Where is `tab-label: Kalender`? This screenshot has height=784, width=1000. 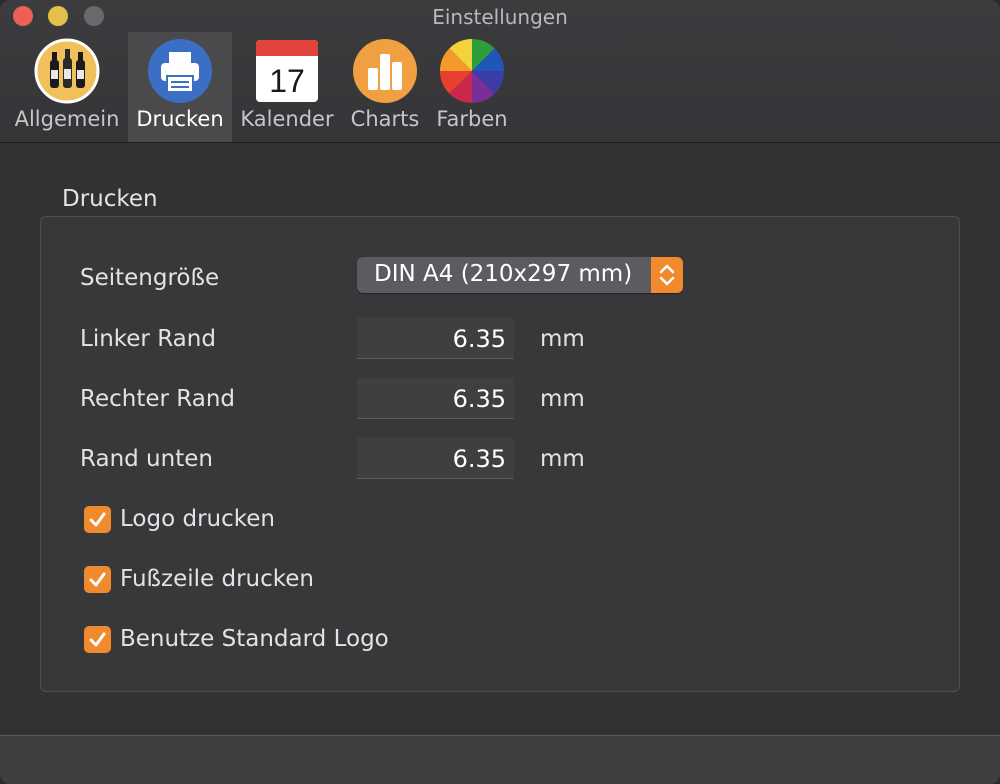 tab-label: Kalender is located at coordinates (287, 119).